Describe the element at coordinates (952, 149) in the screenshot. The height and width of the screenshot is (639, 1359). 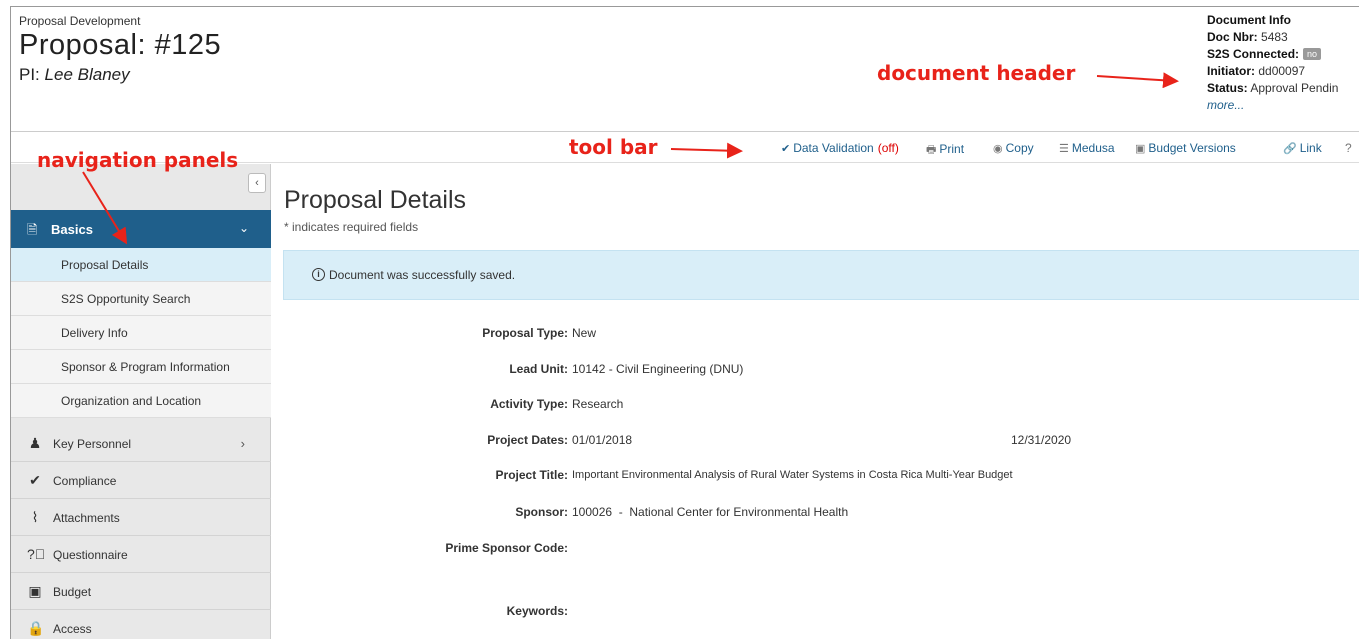
I see `print-label: Print` at that location.